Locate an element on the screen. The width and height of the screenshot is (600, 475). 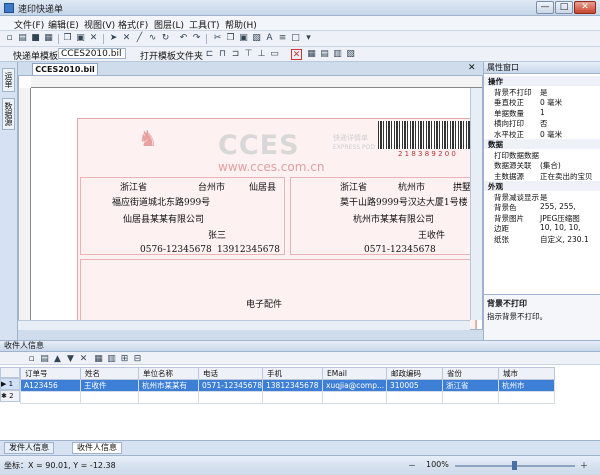
column-header: 城市 is located at coordinates (526, 373).